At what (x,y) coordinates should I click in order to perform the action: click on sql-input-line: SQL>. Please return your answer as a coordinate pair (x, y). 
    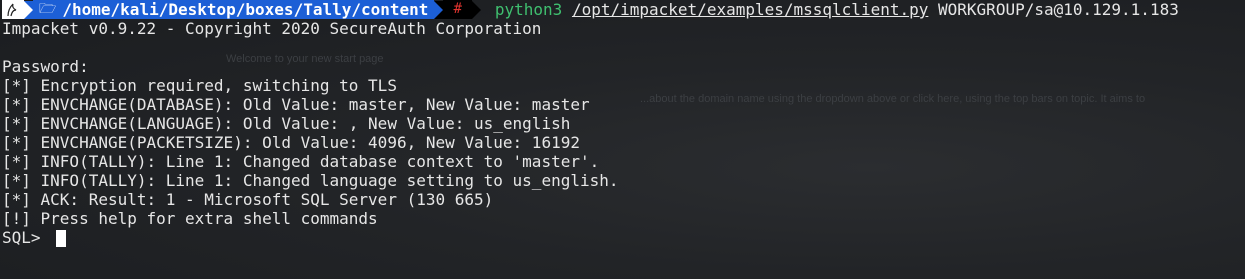
    Looking at the image, I should click on (623, 237).